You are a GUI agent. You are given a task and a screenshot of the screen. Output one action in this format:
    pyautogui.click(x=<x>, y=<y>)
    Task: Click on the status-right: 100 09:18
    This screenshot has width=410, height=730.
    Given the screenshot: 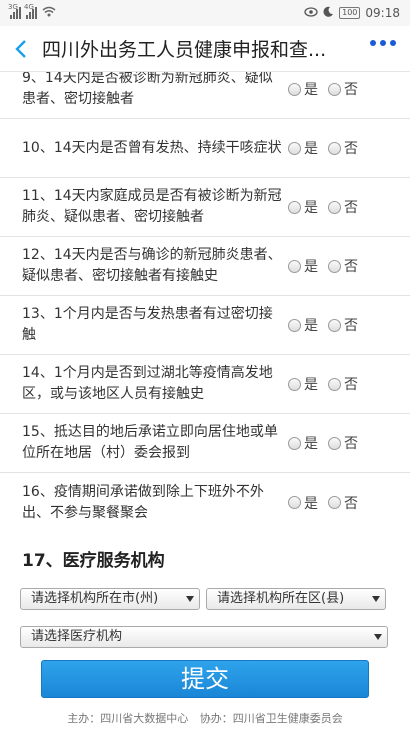 What is the action you would take?
    pyautogui.click(x=352, y=13)
    